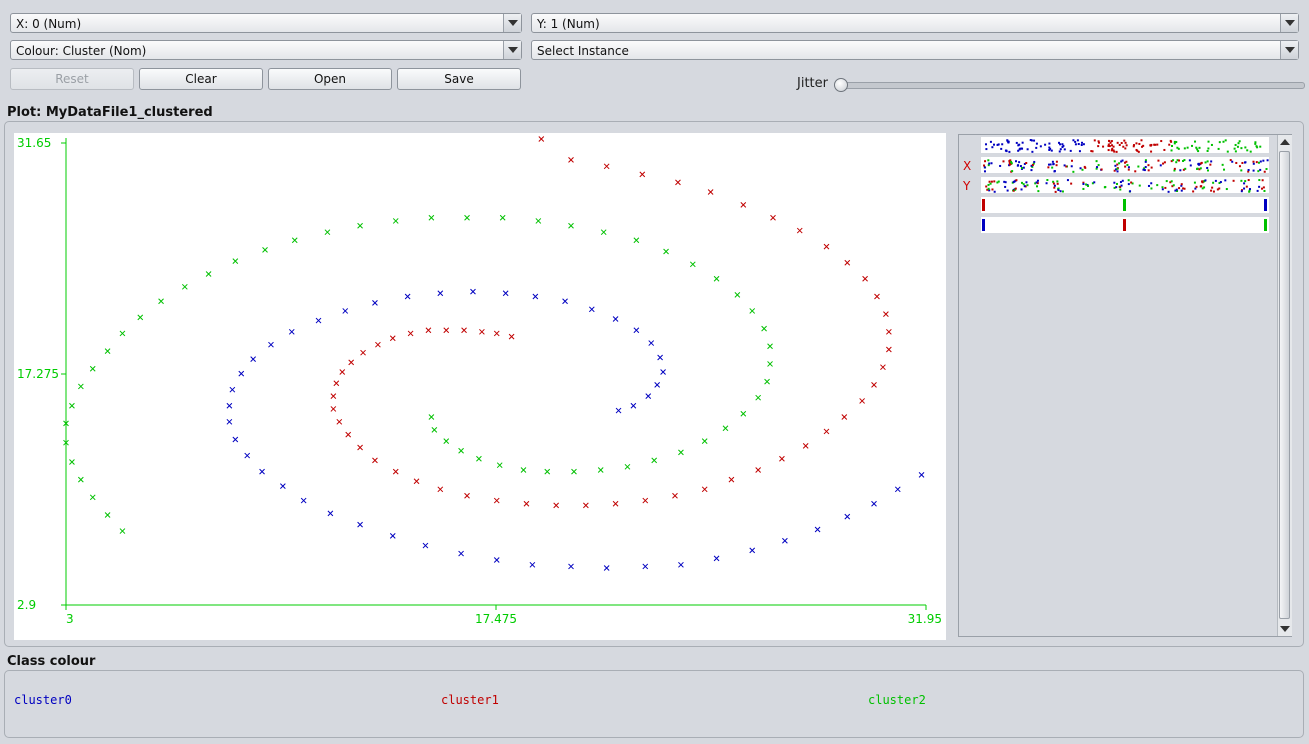 The width and height of the screenshot is (1309, 744). I want to click on jitter-slider-thumb, so click(841, 85).